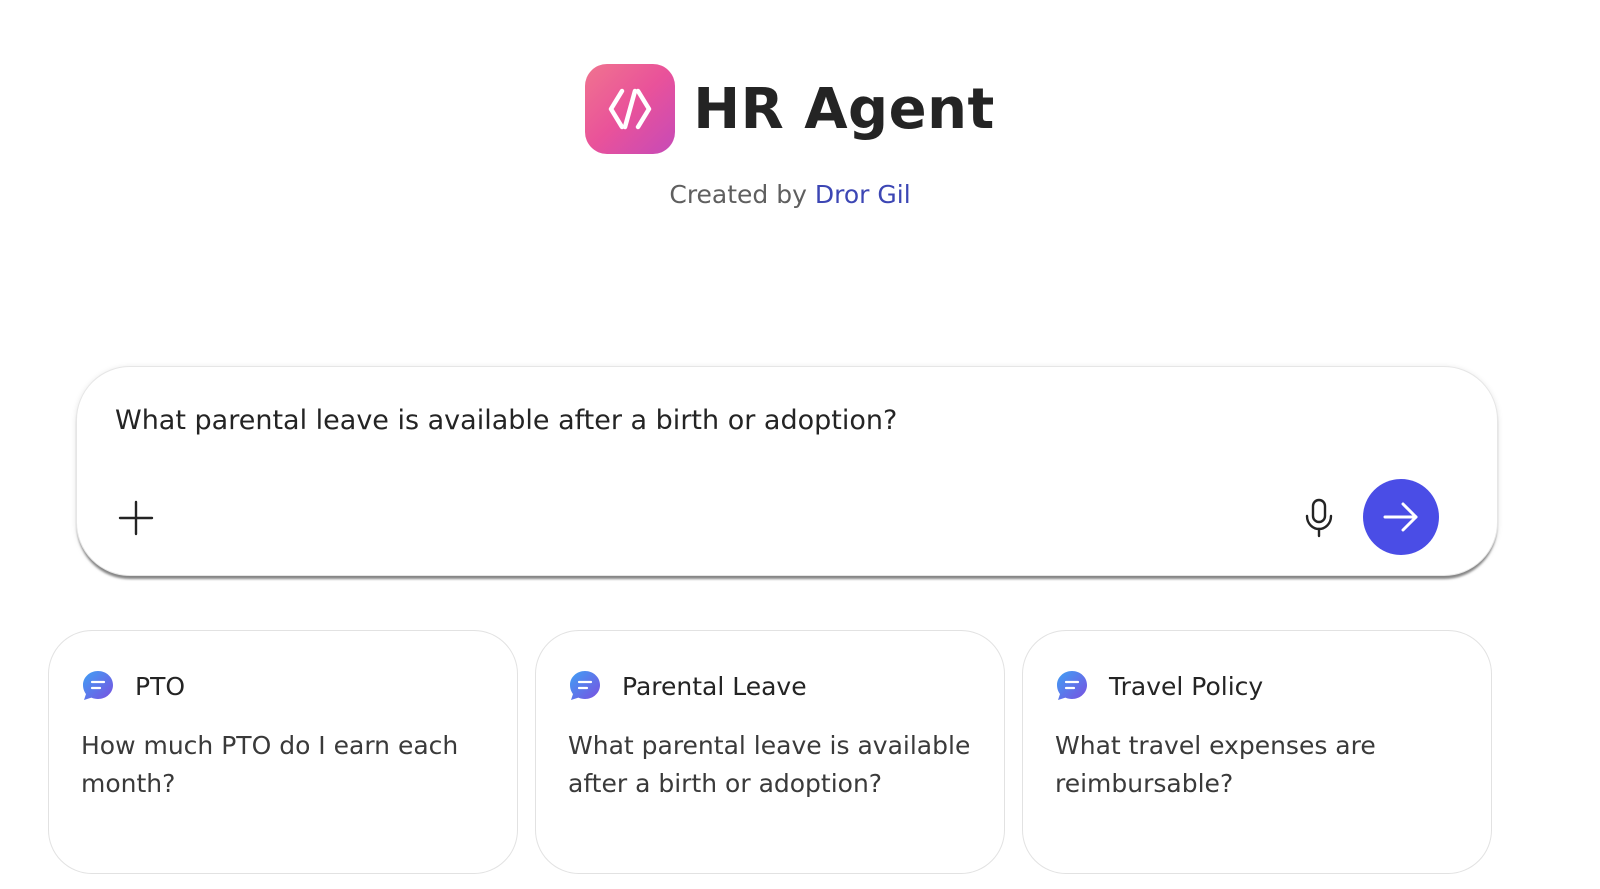 The width and height of the screenshot is (1600, 889). I want to click on microphone-icon, so click(1319, 518).